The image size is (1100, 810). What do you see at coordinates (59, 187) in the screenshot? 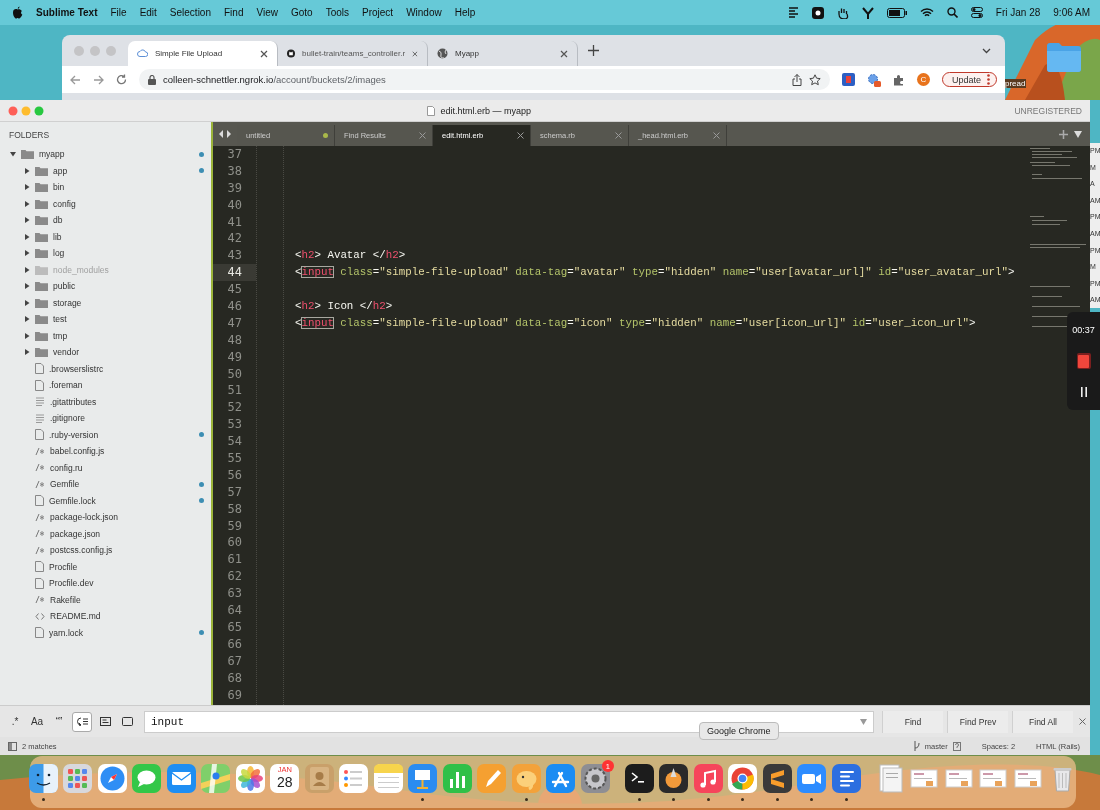
I see `folder-name: bin` at bounding box center [59, 187].